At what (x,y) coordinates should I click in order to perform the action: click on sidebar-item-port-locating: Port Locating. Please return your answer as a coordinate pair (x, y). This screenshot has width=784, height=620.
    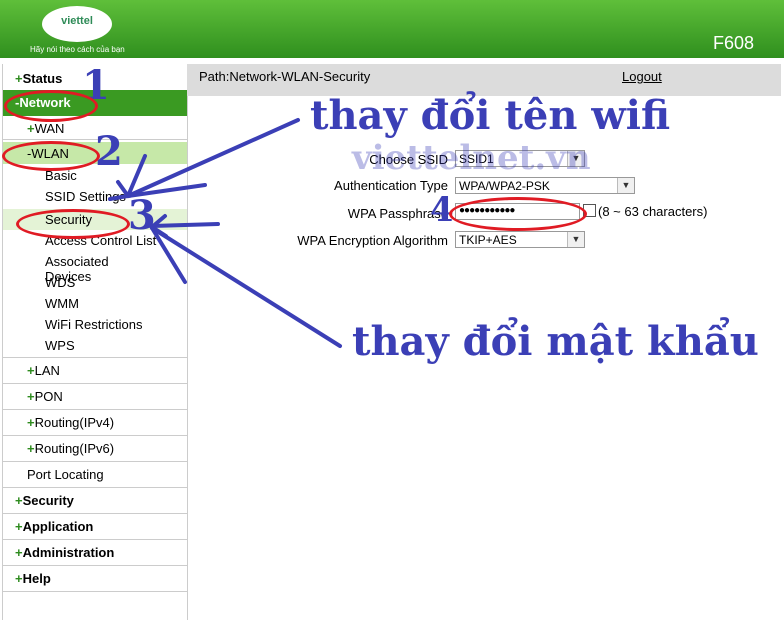
    Looking at the image, I should click on (95, 476).